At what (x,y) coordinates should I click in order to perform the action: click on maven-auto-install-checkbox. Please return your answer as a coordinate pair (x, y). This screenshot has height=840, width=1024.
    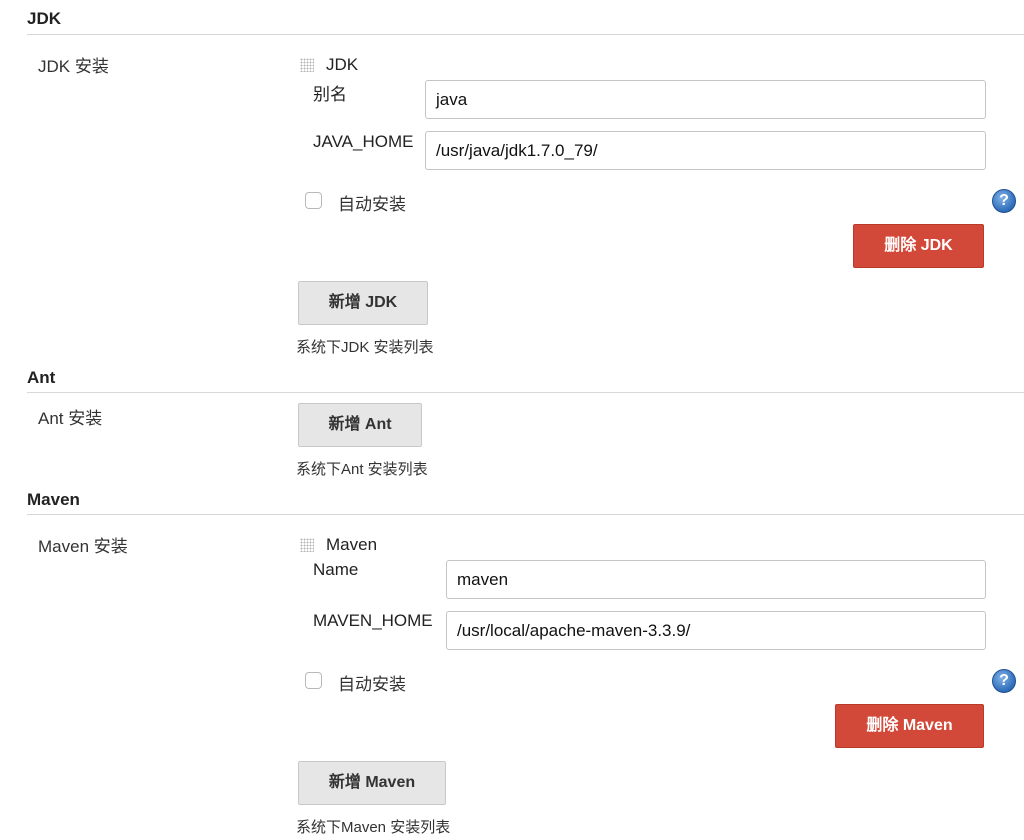
    Looking at the image, I should click on (313, 680).